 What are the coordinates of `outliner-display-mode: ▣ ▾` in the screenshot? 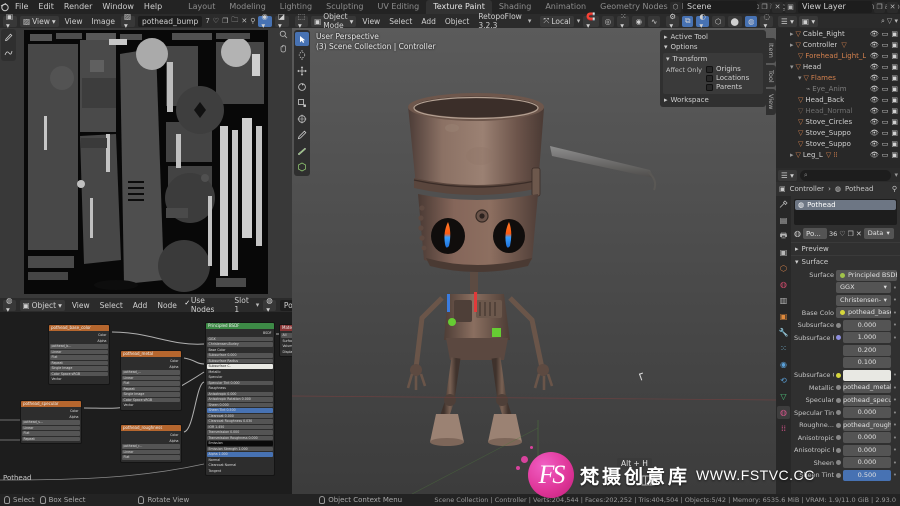 It's located at (808, 21).